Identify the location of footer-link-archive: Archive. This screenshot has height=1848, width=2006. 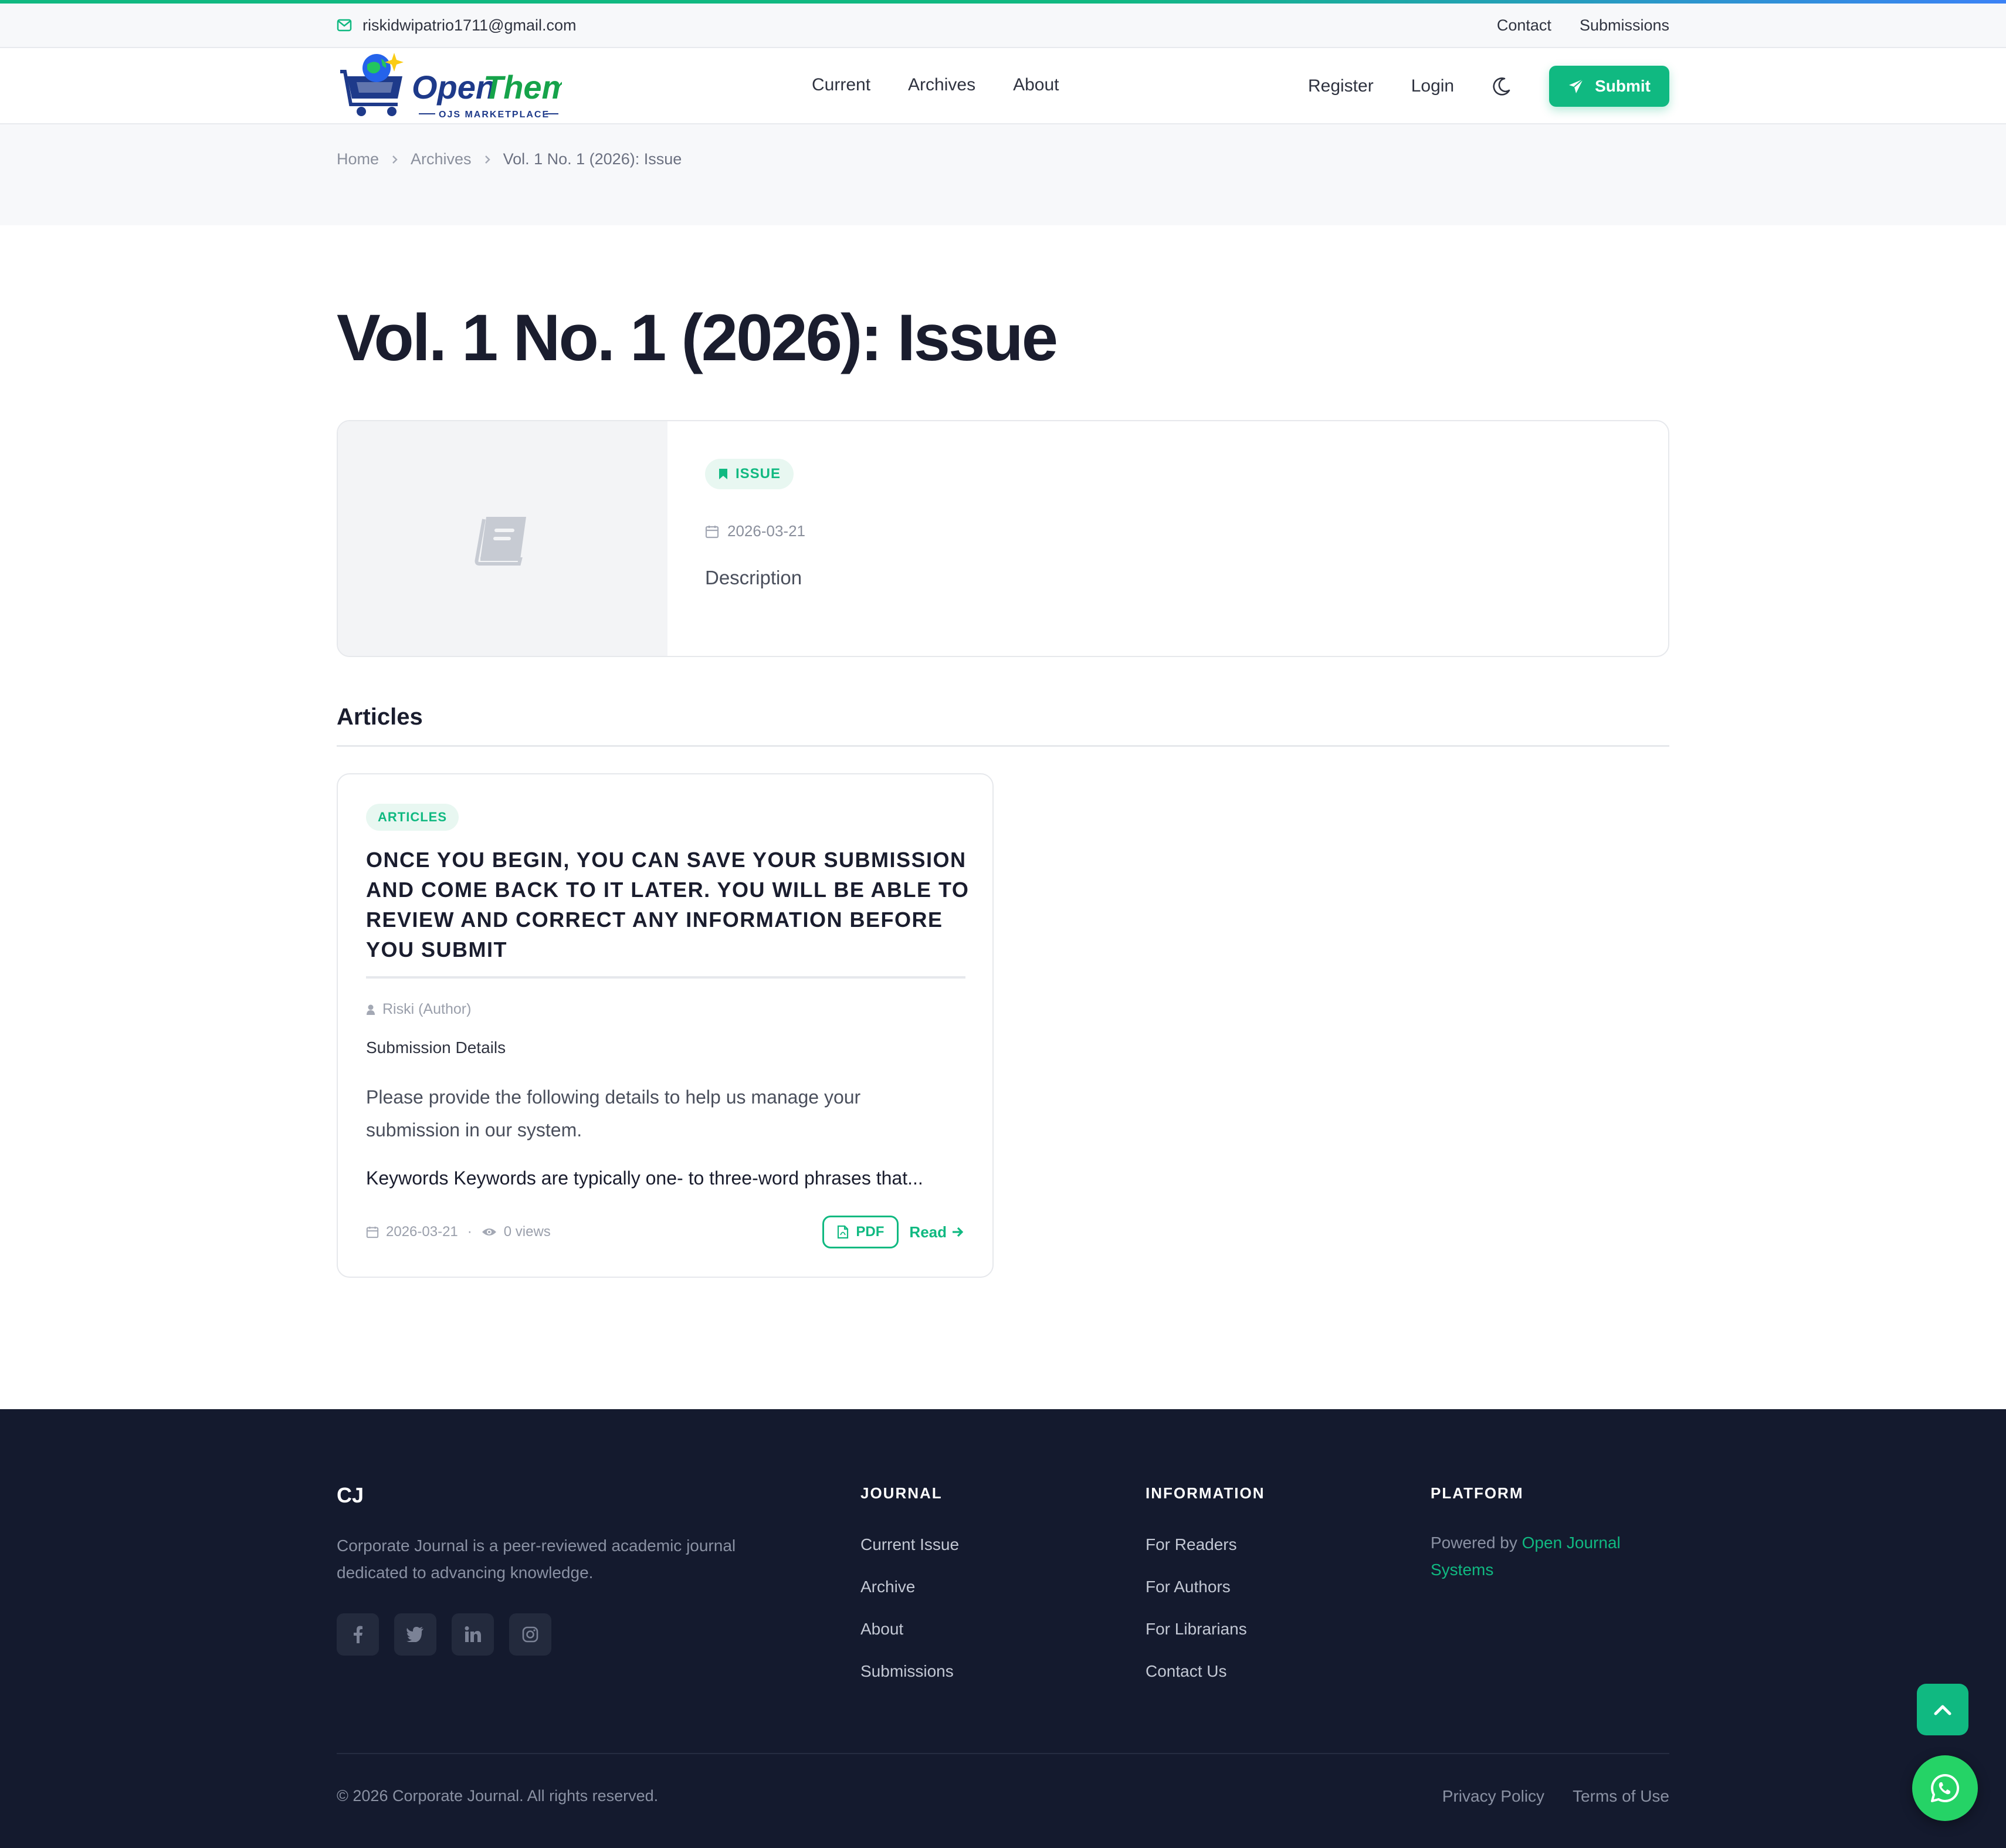
(909, 1599).